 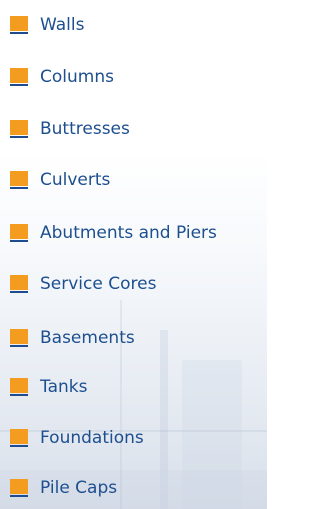 I want to click on menu-item-buttresses: Buttresses, so click(x=70, y=129).